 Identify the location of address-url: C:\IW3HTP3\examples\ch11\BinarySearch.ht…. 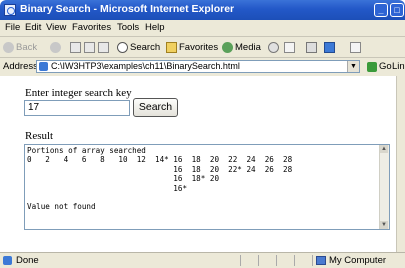
(145, 66).